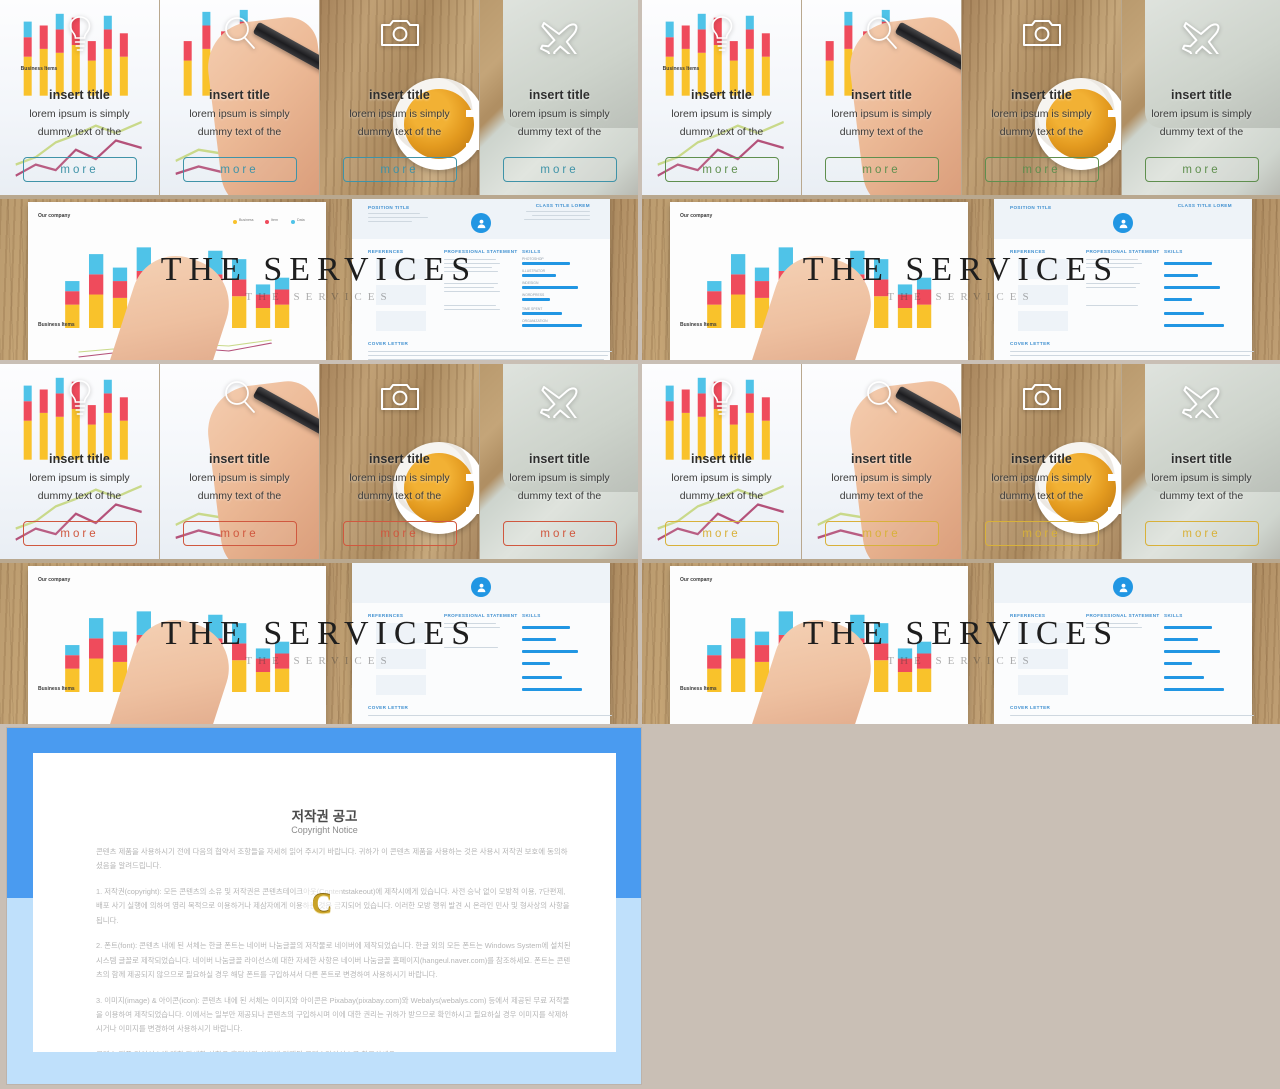 The height and width of the screenshot is (1089, 1280). Describe the element at coordinates (388, 343) in the screenshot. I see `resume-section-cover-letter: COVER LETTER` at that location.